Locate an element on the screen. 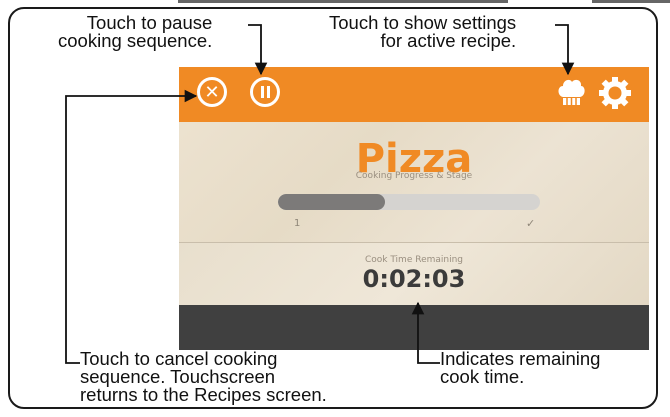 The width and height of the screenshot is (670, 417). settings-leader is located at coordinates (565, 50).